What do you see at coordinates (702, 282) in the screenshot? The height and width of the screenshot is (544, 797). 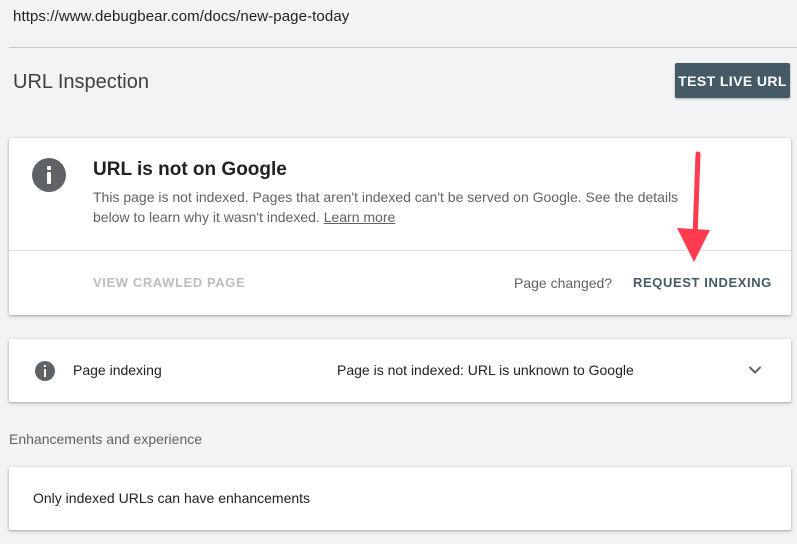 I see `request-indexing-button: REQUEST INDEXING` at bounding box center [702, 282].